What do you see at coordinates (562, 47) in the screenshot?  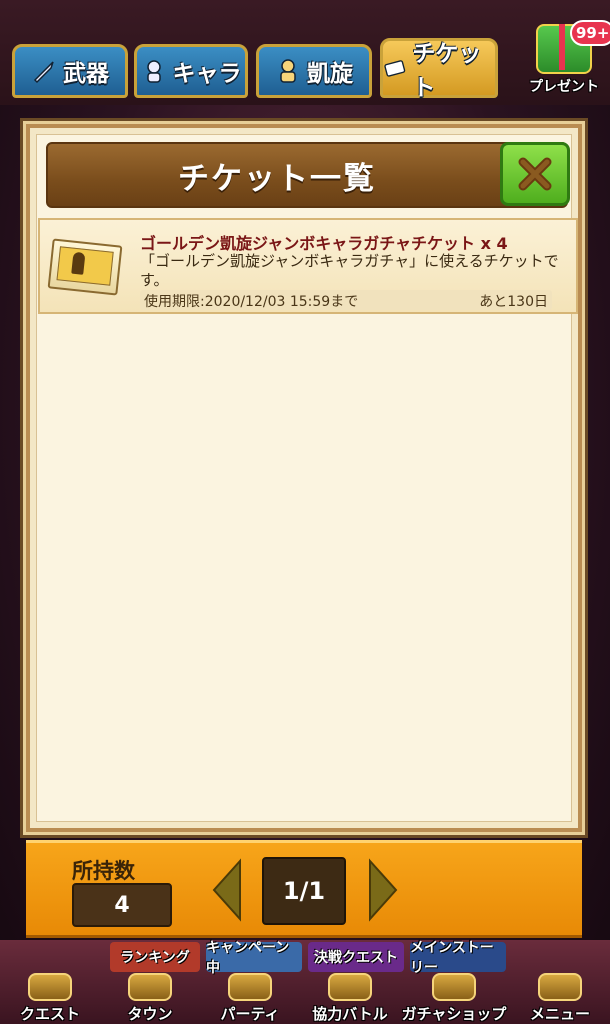 I see `gift-ribbon` at bounding box center [562, 47].